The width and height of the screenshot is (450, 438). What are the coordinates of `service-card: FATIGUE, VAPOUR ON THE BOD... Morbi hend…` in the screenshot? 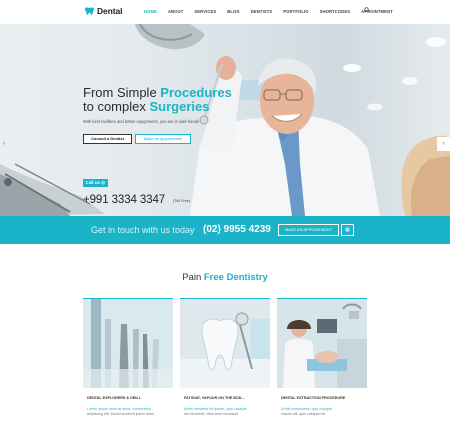 It's located at (225, 368).